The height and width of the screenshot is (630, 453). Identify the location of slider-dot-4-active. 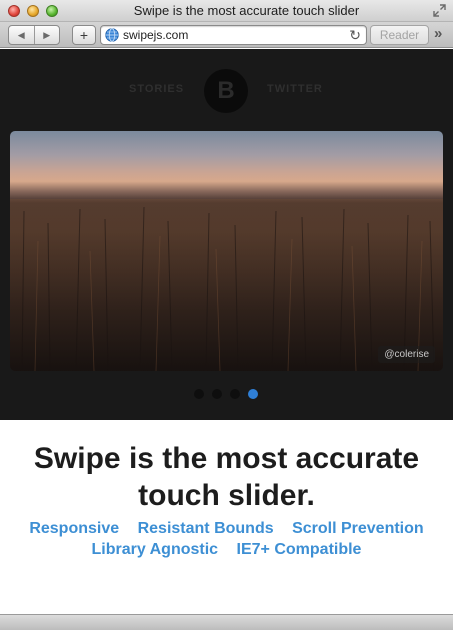
(253, 394).